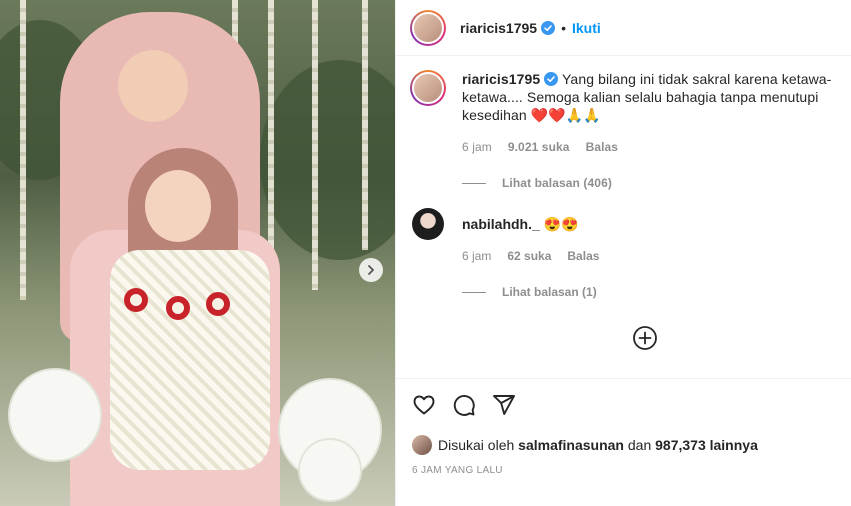  I want to click on caption-time: 6 jam, so click(477, 147).